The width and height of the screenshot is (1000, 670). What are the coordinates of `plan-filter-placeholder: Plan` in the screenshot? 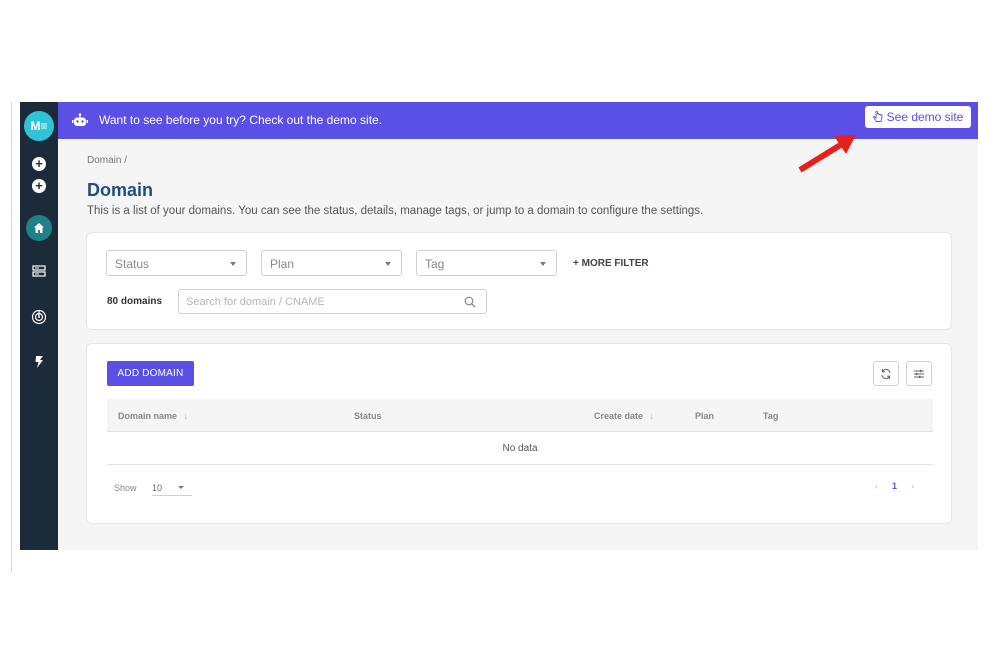 It's located at (282, 264).